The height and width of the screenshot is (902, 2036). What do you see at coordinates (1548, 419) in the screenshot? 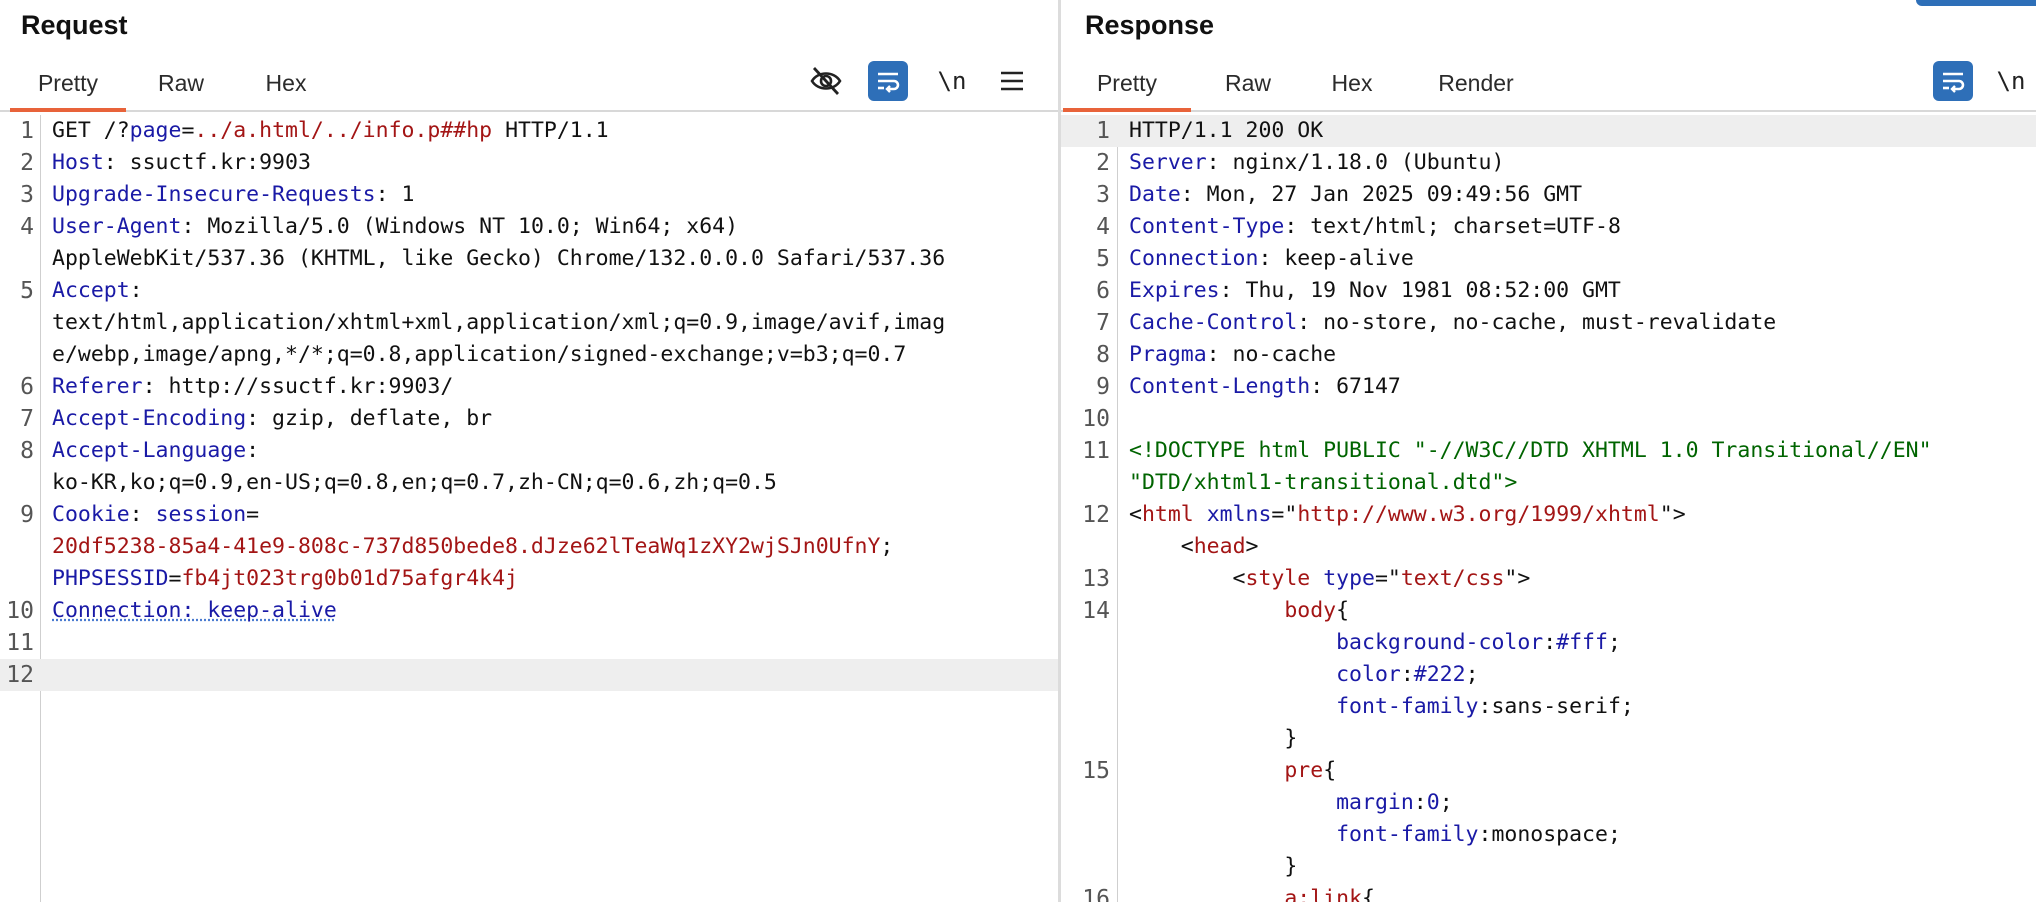
I see `code-line: 10` at bounding box center [1548, 419].